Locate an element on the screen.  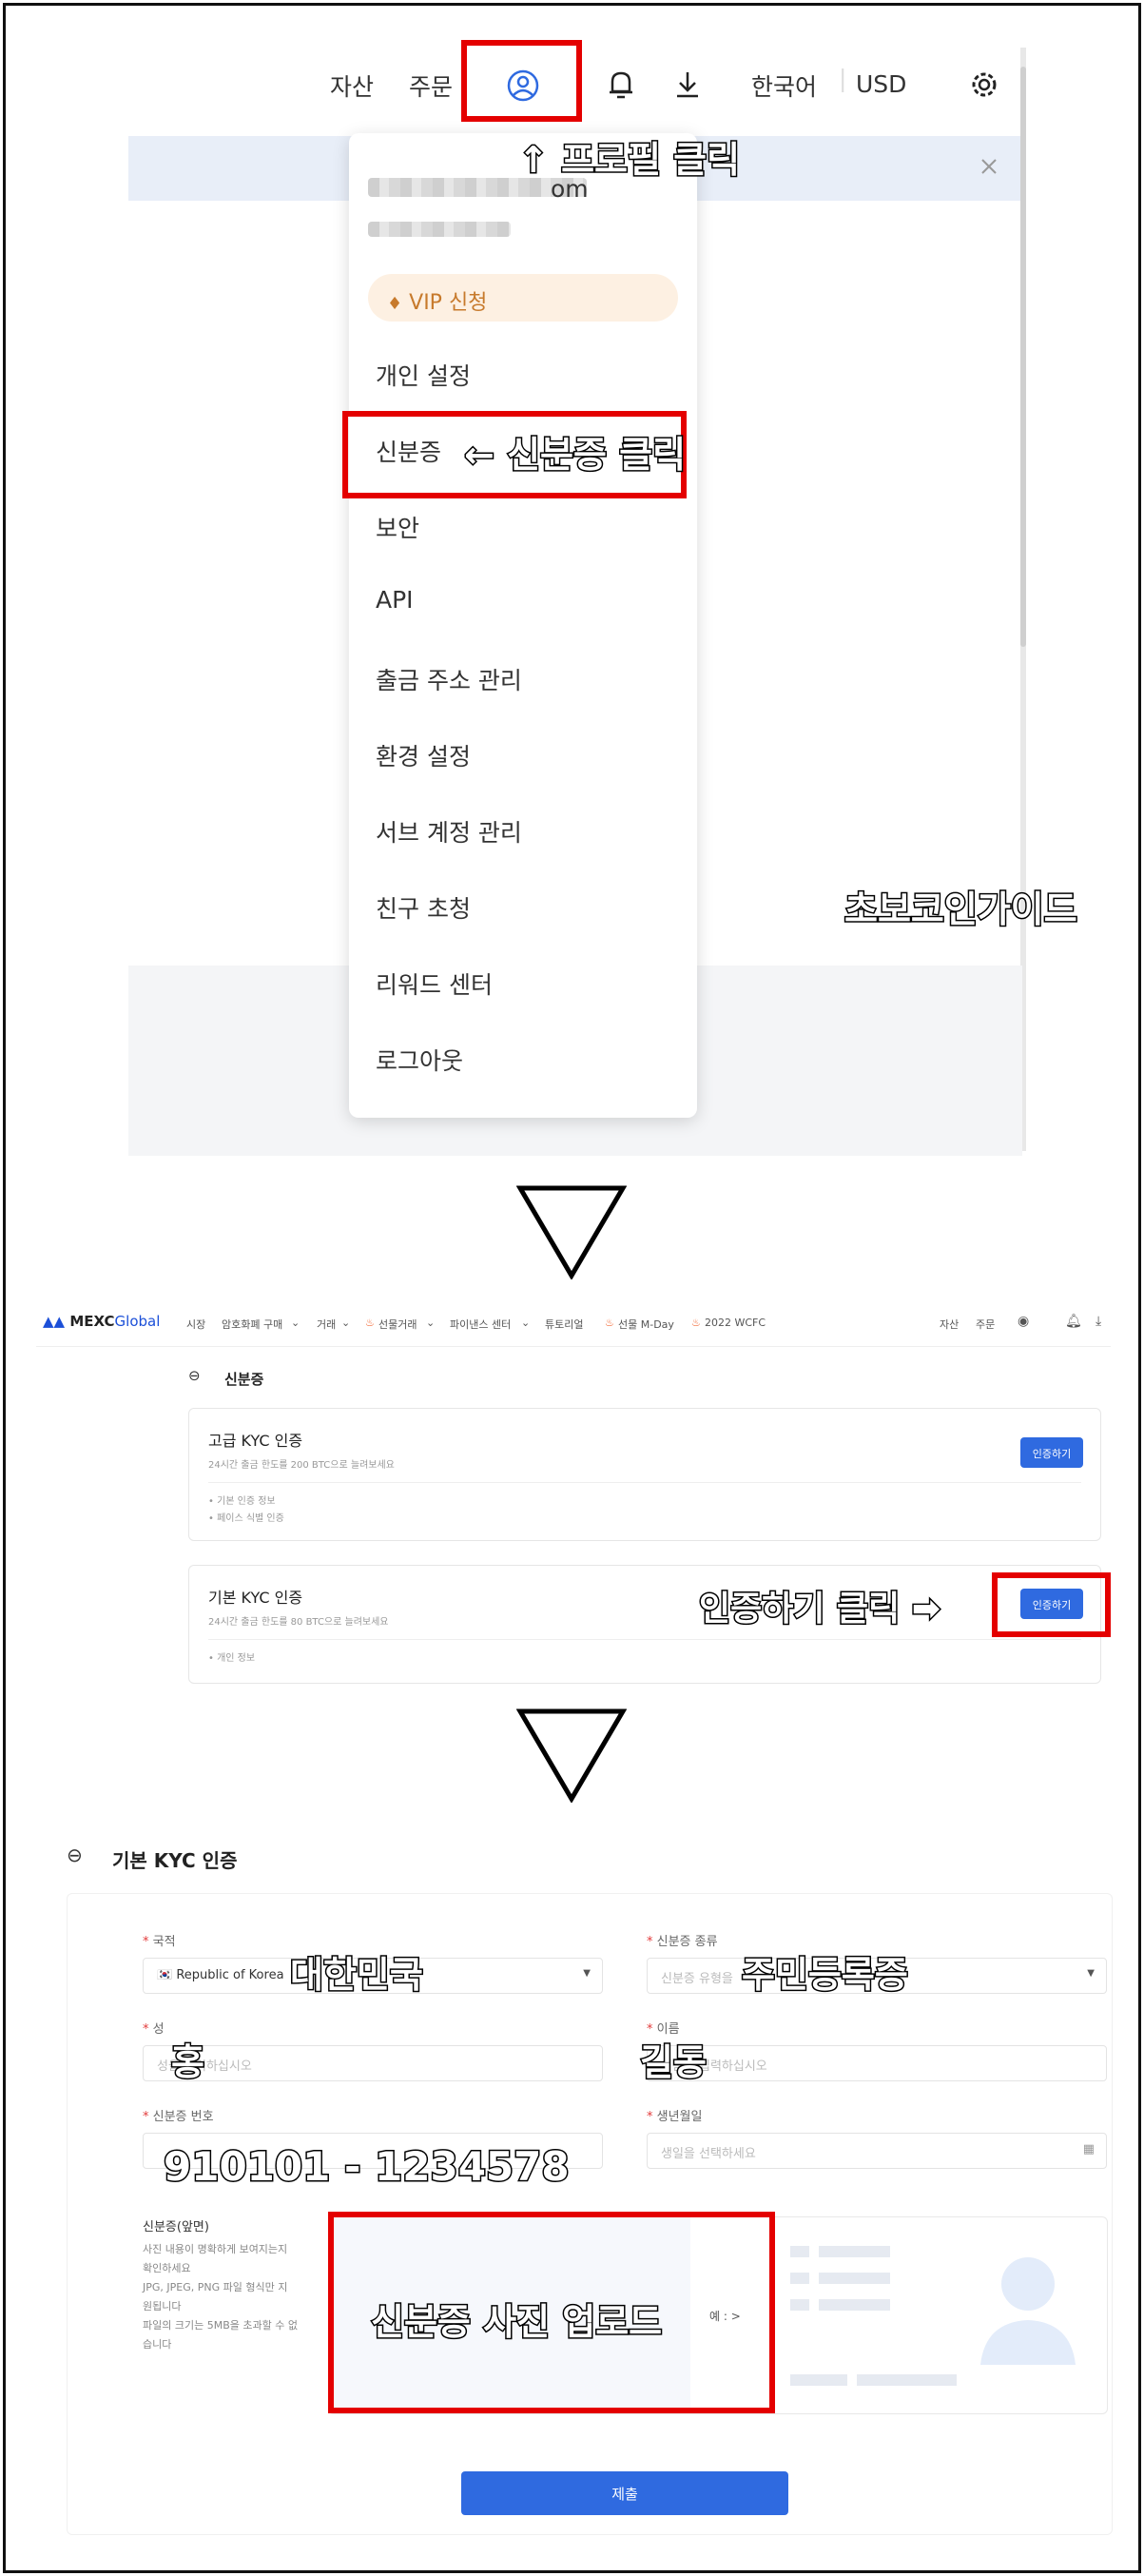
annotation-id-type: 주민등록증 is located at coordinates (826, 1976).